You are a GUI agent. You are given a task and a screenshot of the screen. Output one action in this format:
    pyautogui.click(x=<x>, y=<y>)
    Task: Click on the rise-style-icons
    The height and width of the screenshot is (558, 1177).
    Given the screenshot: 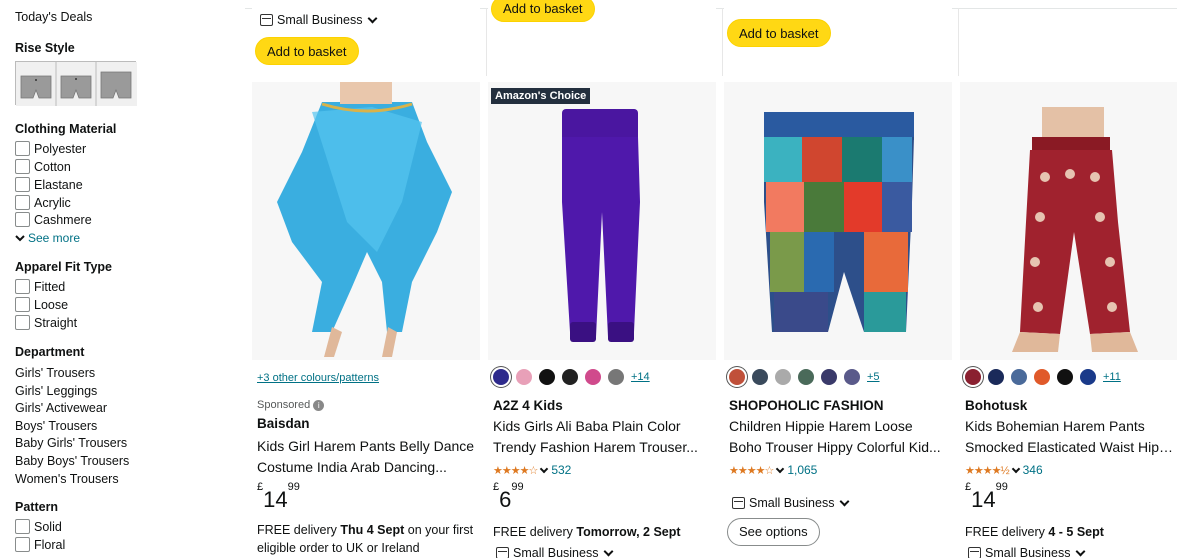 What is the action you would take?
    pyautogui.click(x=76, y=84)
    